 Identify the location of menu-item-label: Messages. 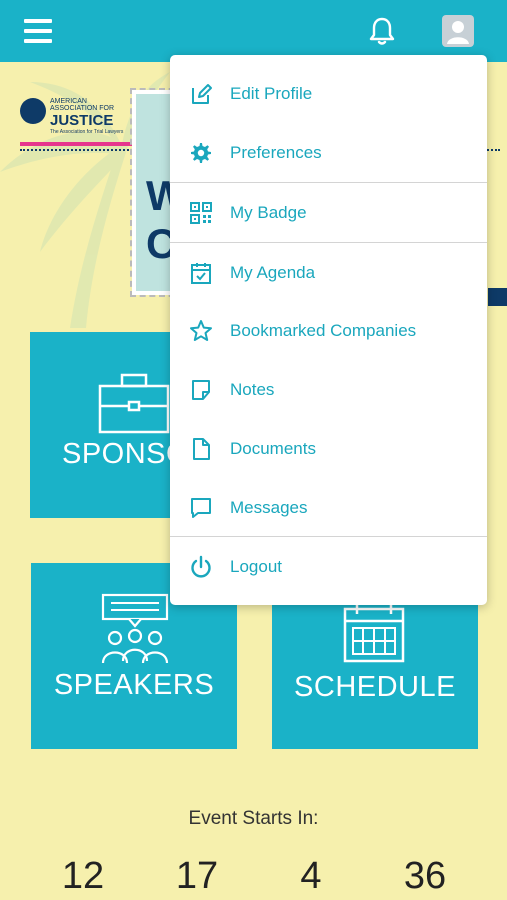
(269, 507).